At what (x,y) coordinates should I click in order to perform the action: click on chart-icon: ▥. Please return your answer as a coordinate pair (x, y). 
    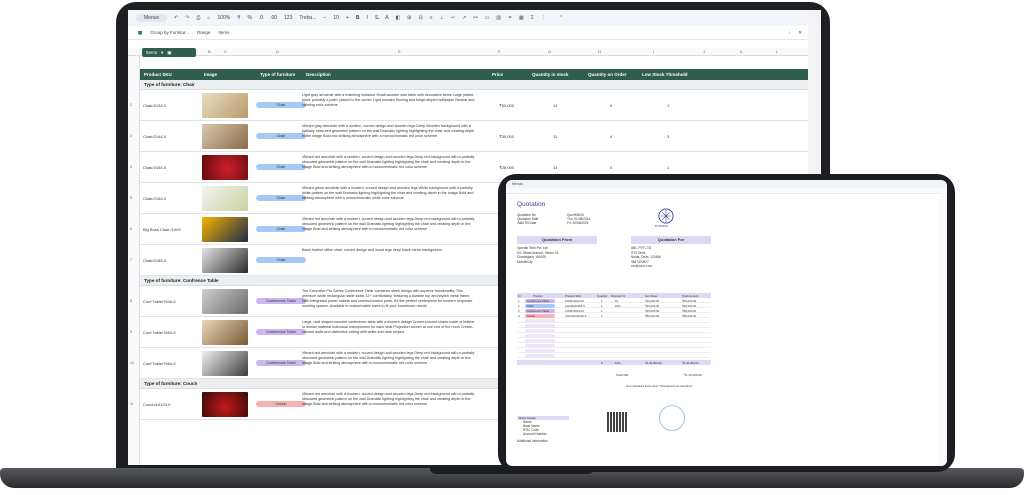
    Looking at the image, I should click on (498, 18).